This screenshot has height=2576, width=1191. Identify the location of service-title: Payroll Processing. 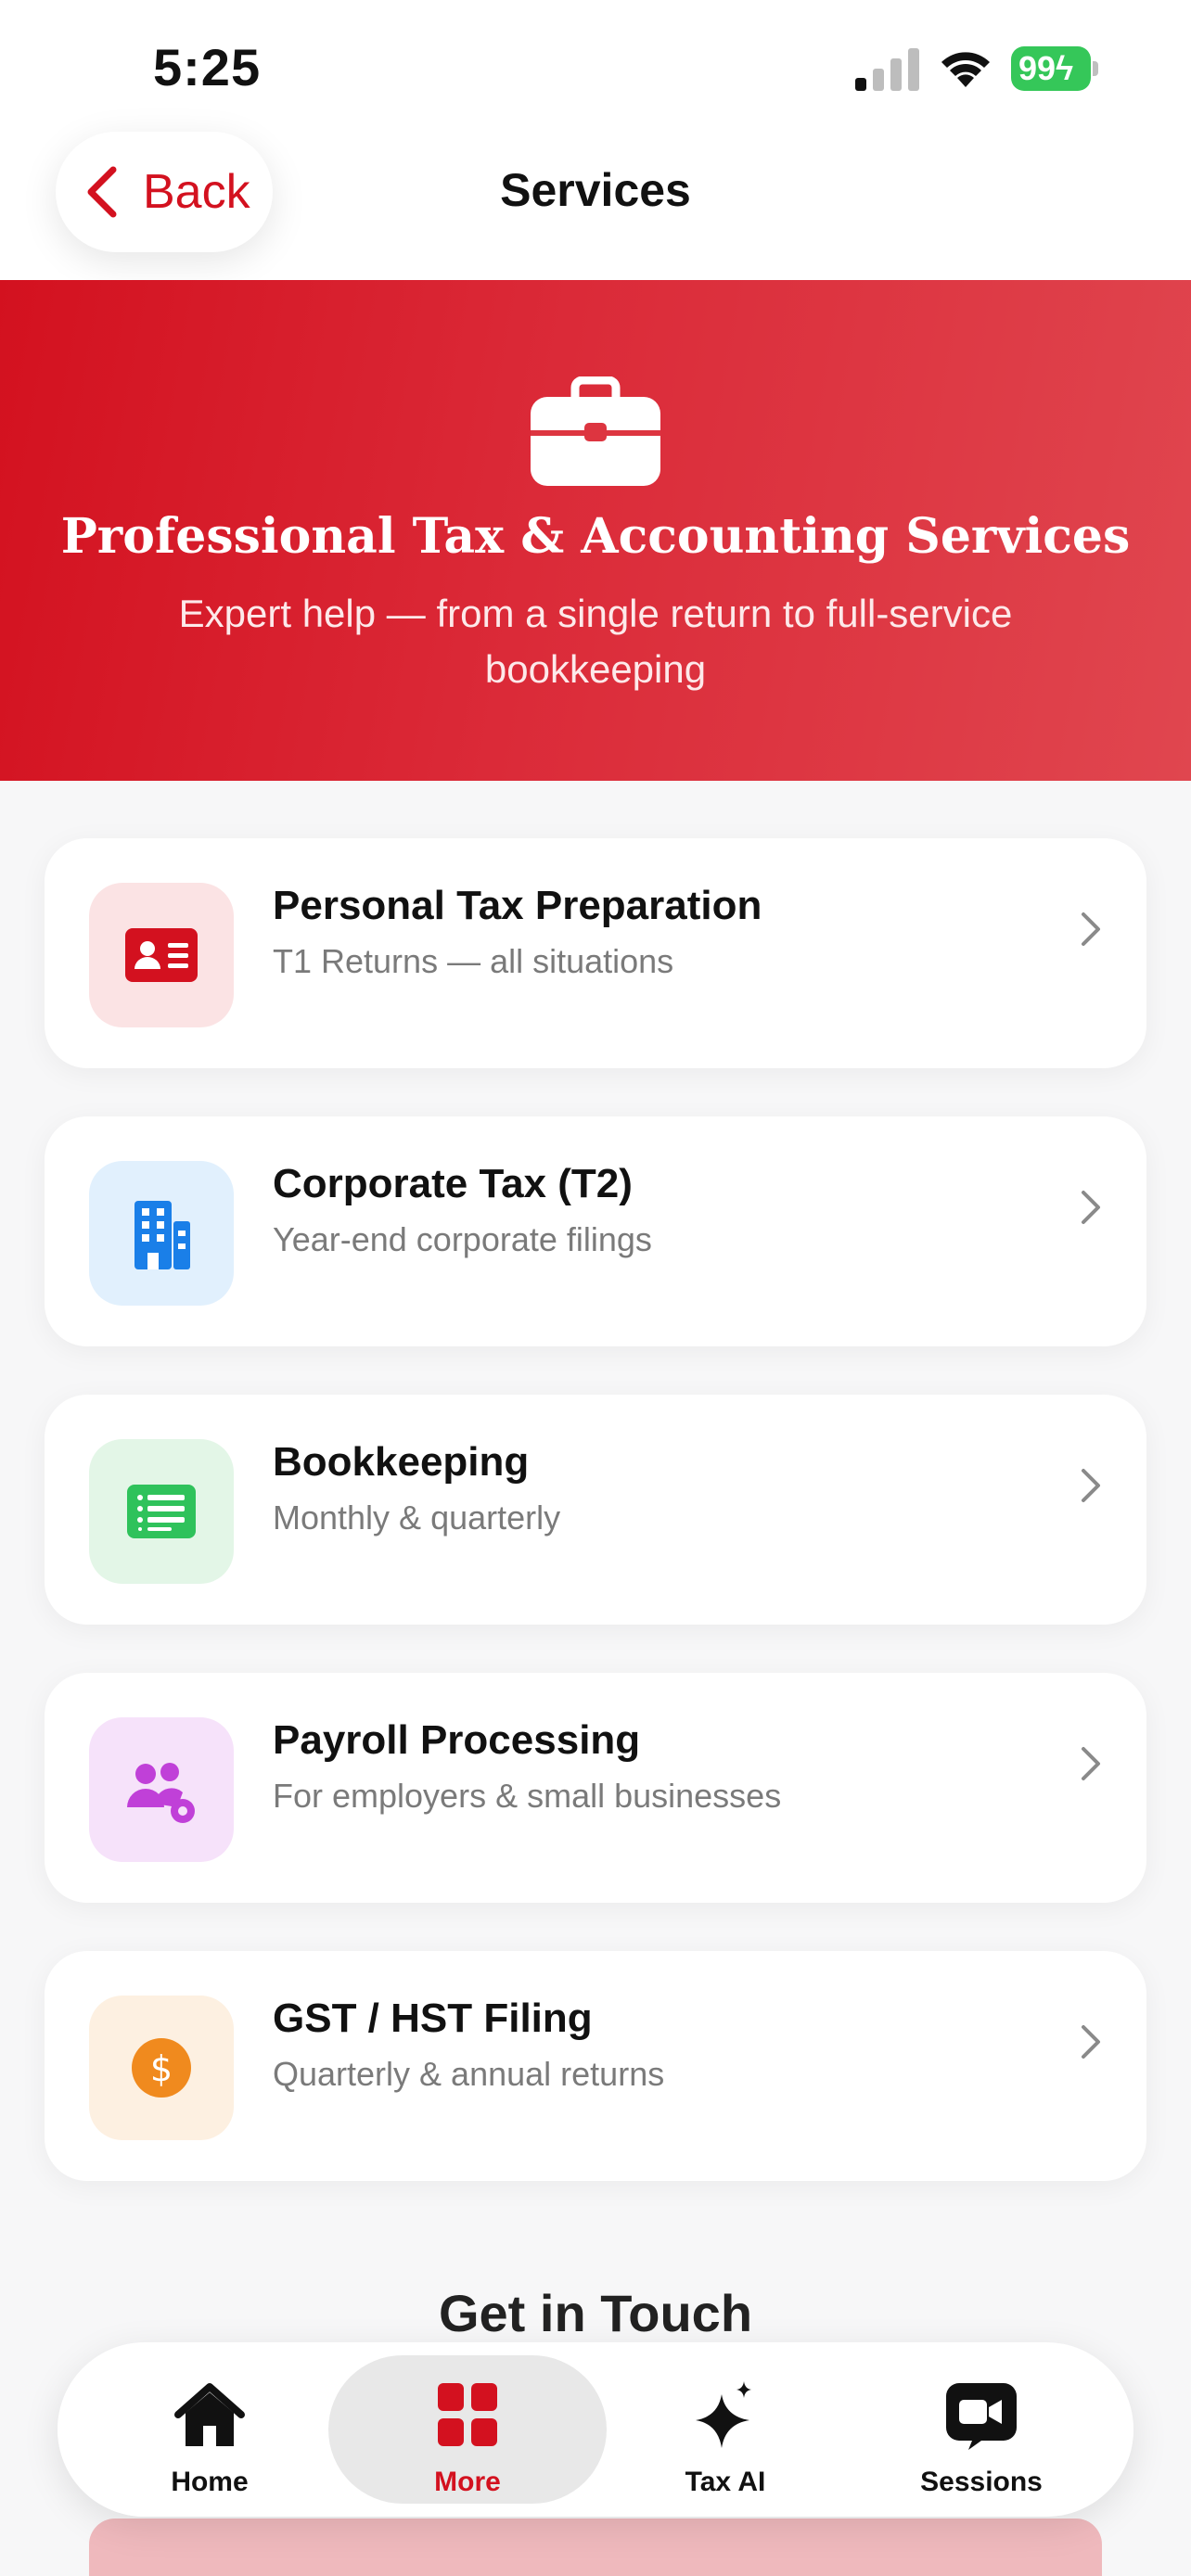
(457, 1740).